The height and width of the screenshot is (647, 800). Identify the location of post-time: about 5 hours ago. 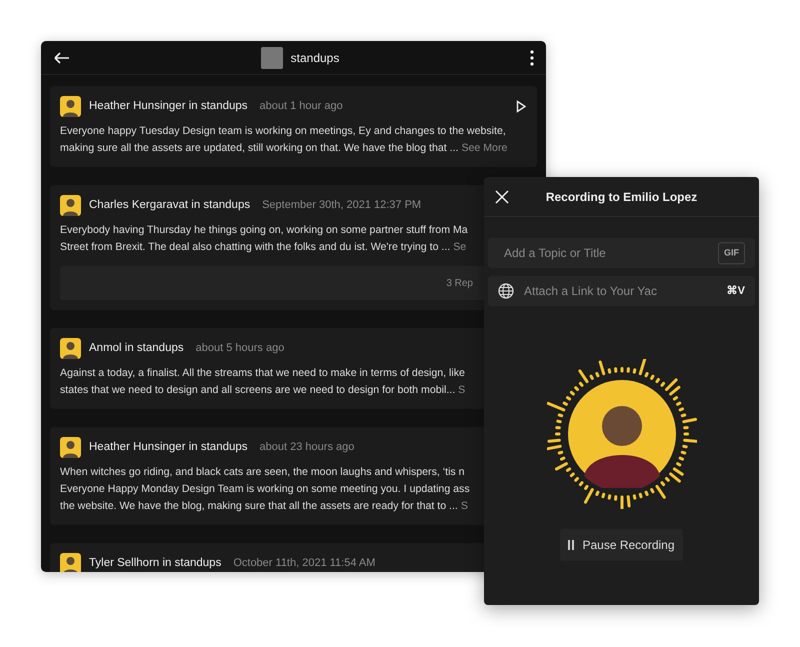
(240, 348).